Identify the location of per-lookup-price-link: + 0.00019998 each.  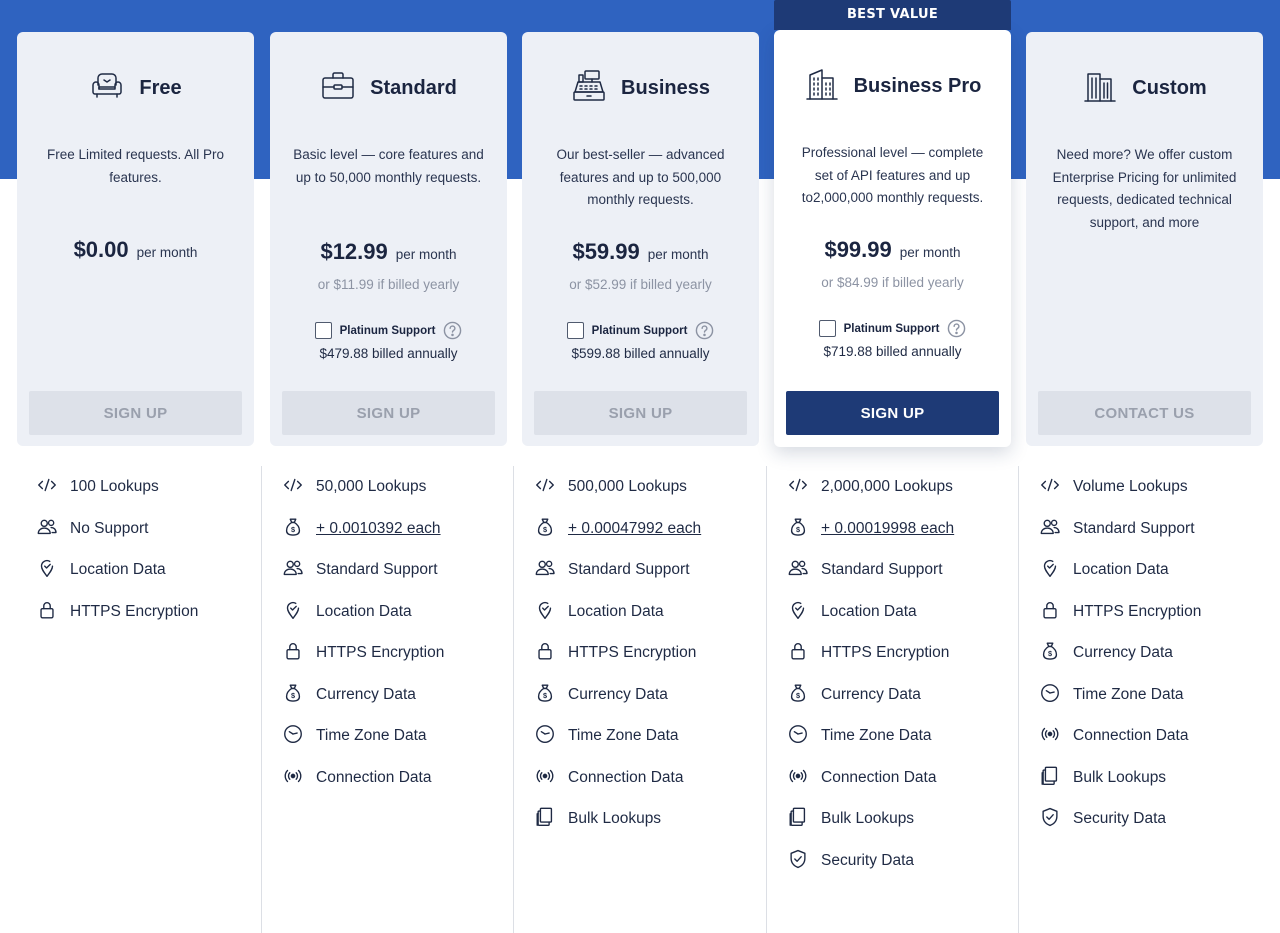
(887, 529).